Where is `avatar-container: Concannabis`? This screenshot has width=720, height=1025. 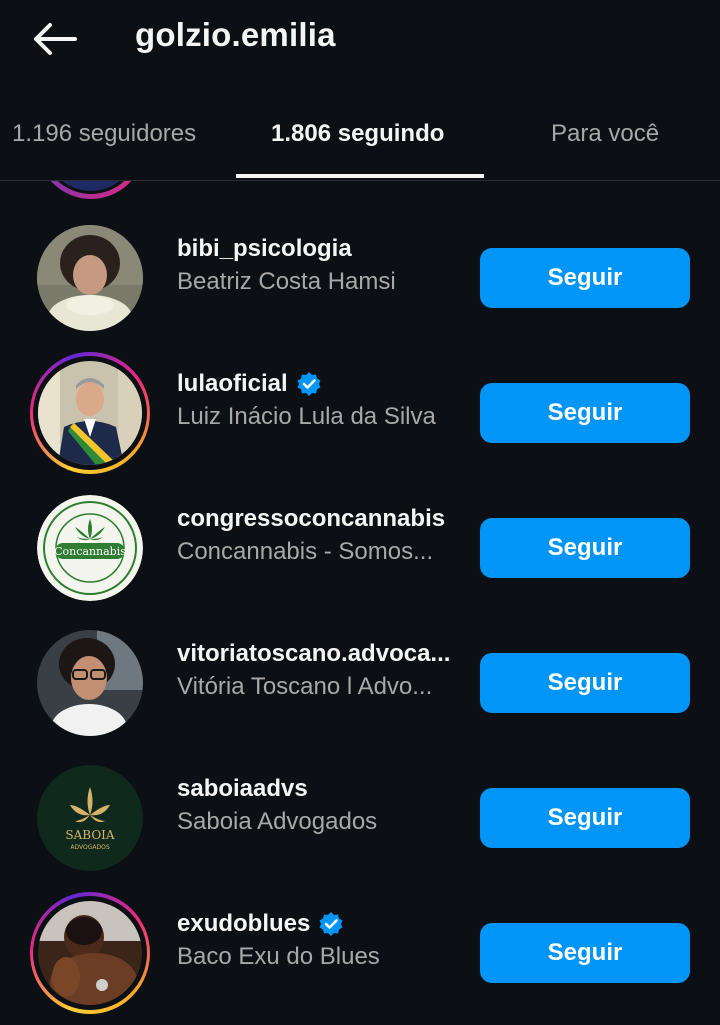
avatar-container: Concannabis is located at coordinates (90, 548).